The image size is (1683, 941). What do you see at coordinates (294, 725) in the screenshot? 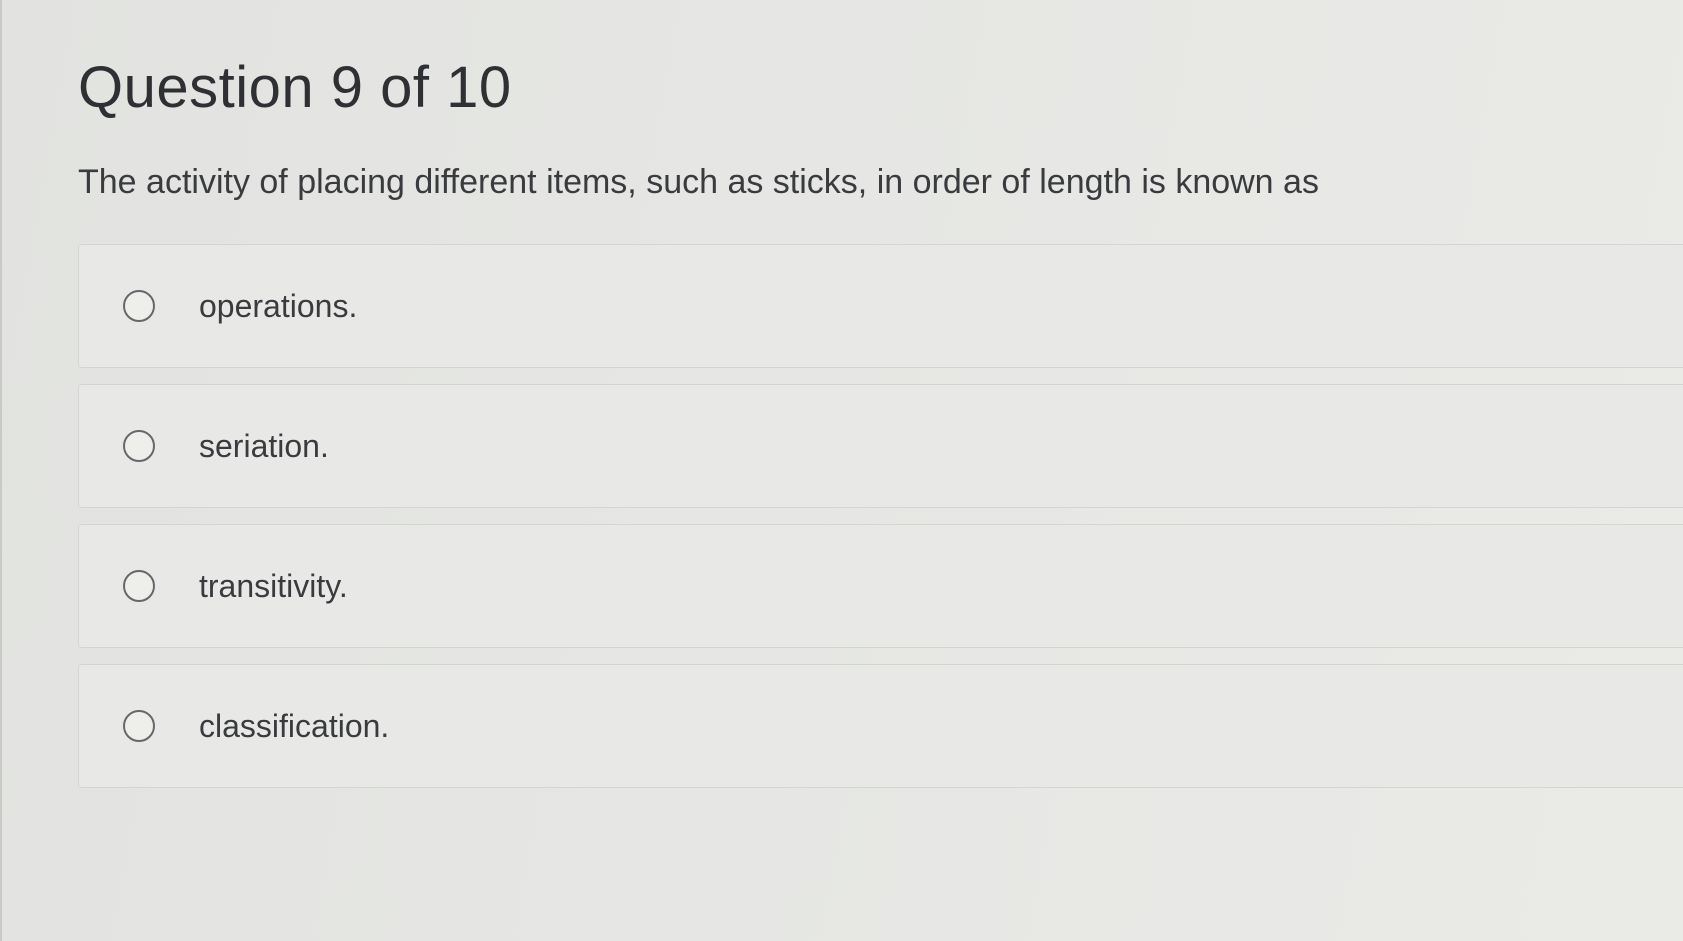
I see `answer-option-label: classification.` at bounding box center [294, 725].